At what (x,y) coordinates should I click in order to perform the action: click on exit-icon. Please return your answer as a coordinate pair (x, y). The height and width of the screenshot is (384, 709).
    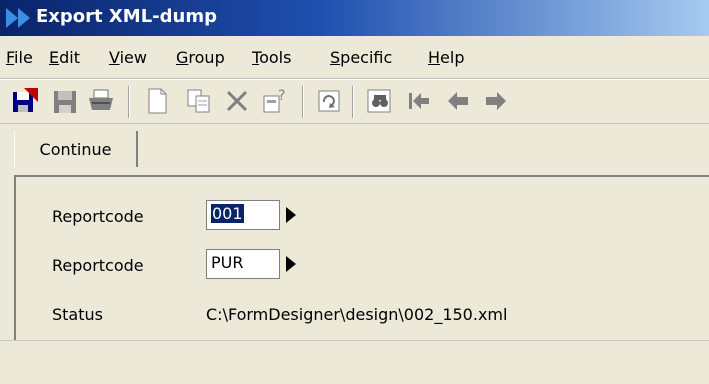
    Looking at the image, I should click on (25, 101).